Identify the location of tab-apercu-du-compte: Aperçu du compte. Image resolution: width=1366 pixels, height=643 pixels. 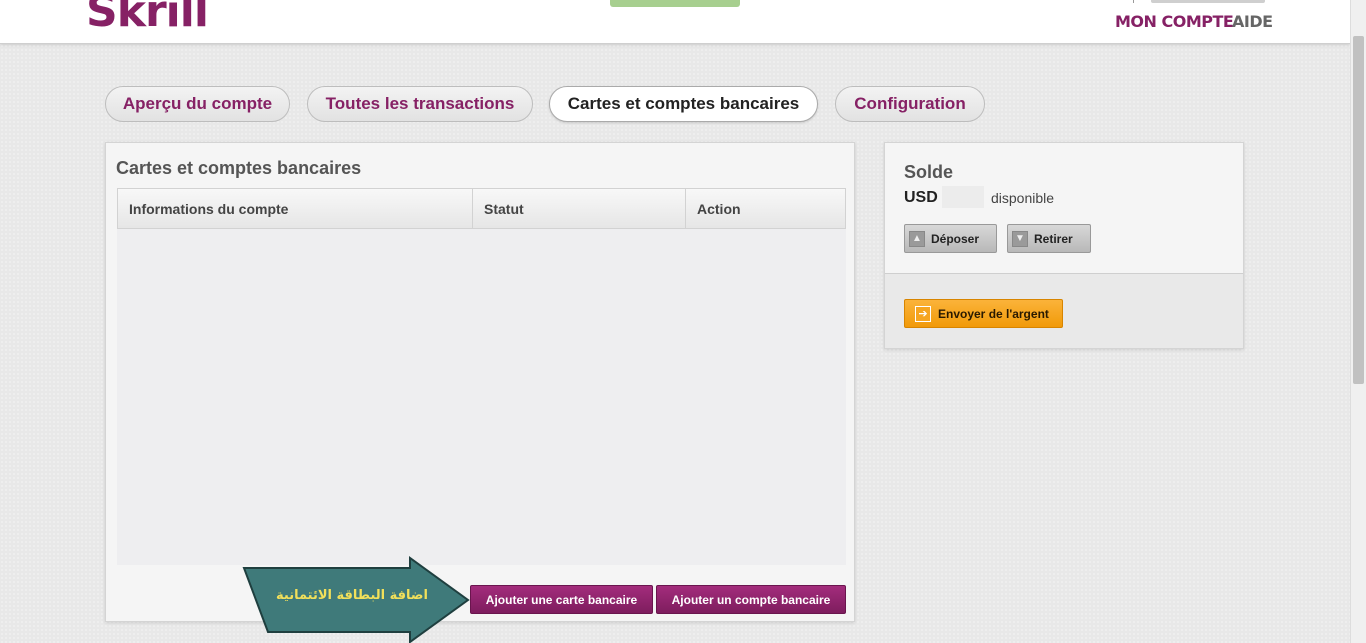
(197, 104).